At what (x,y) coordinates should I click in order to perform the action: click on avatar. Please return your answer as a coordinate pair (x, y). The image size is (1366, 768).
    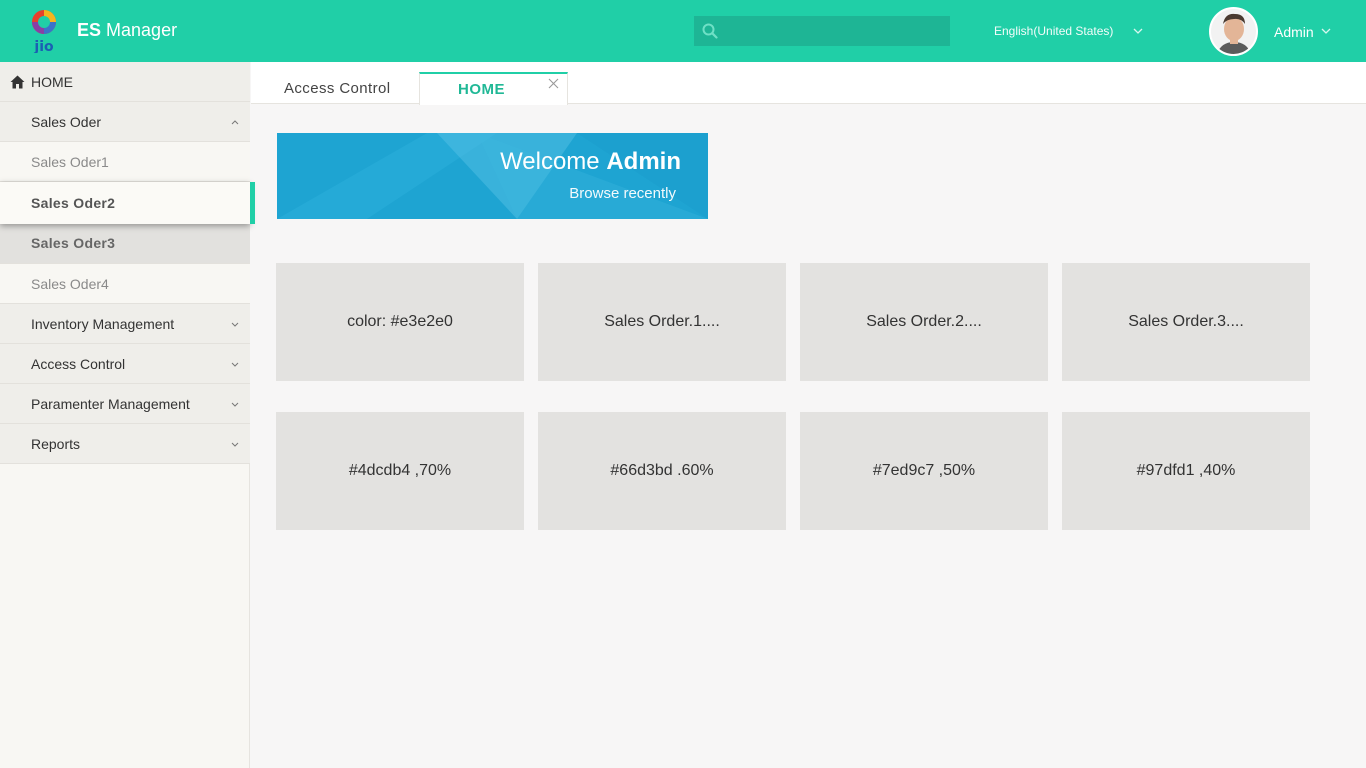
    Looking at the image, I should click on (1233, 31).